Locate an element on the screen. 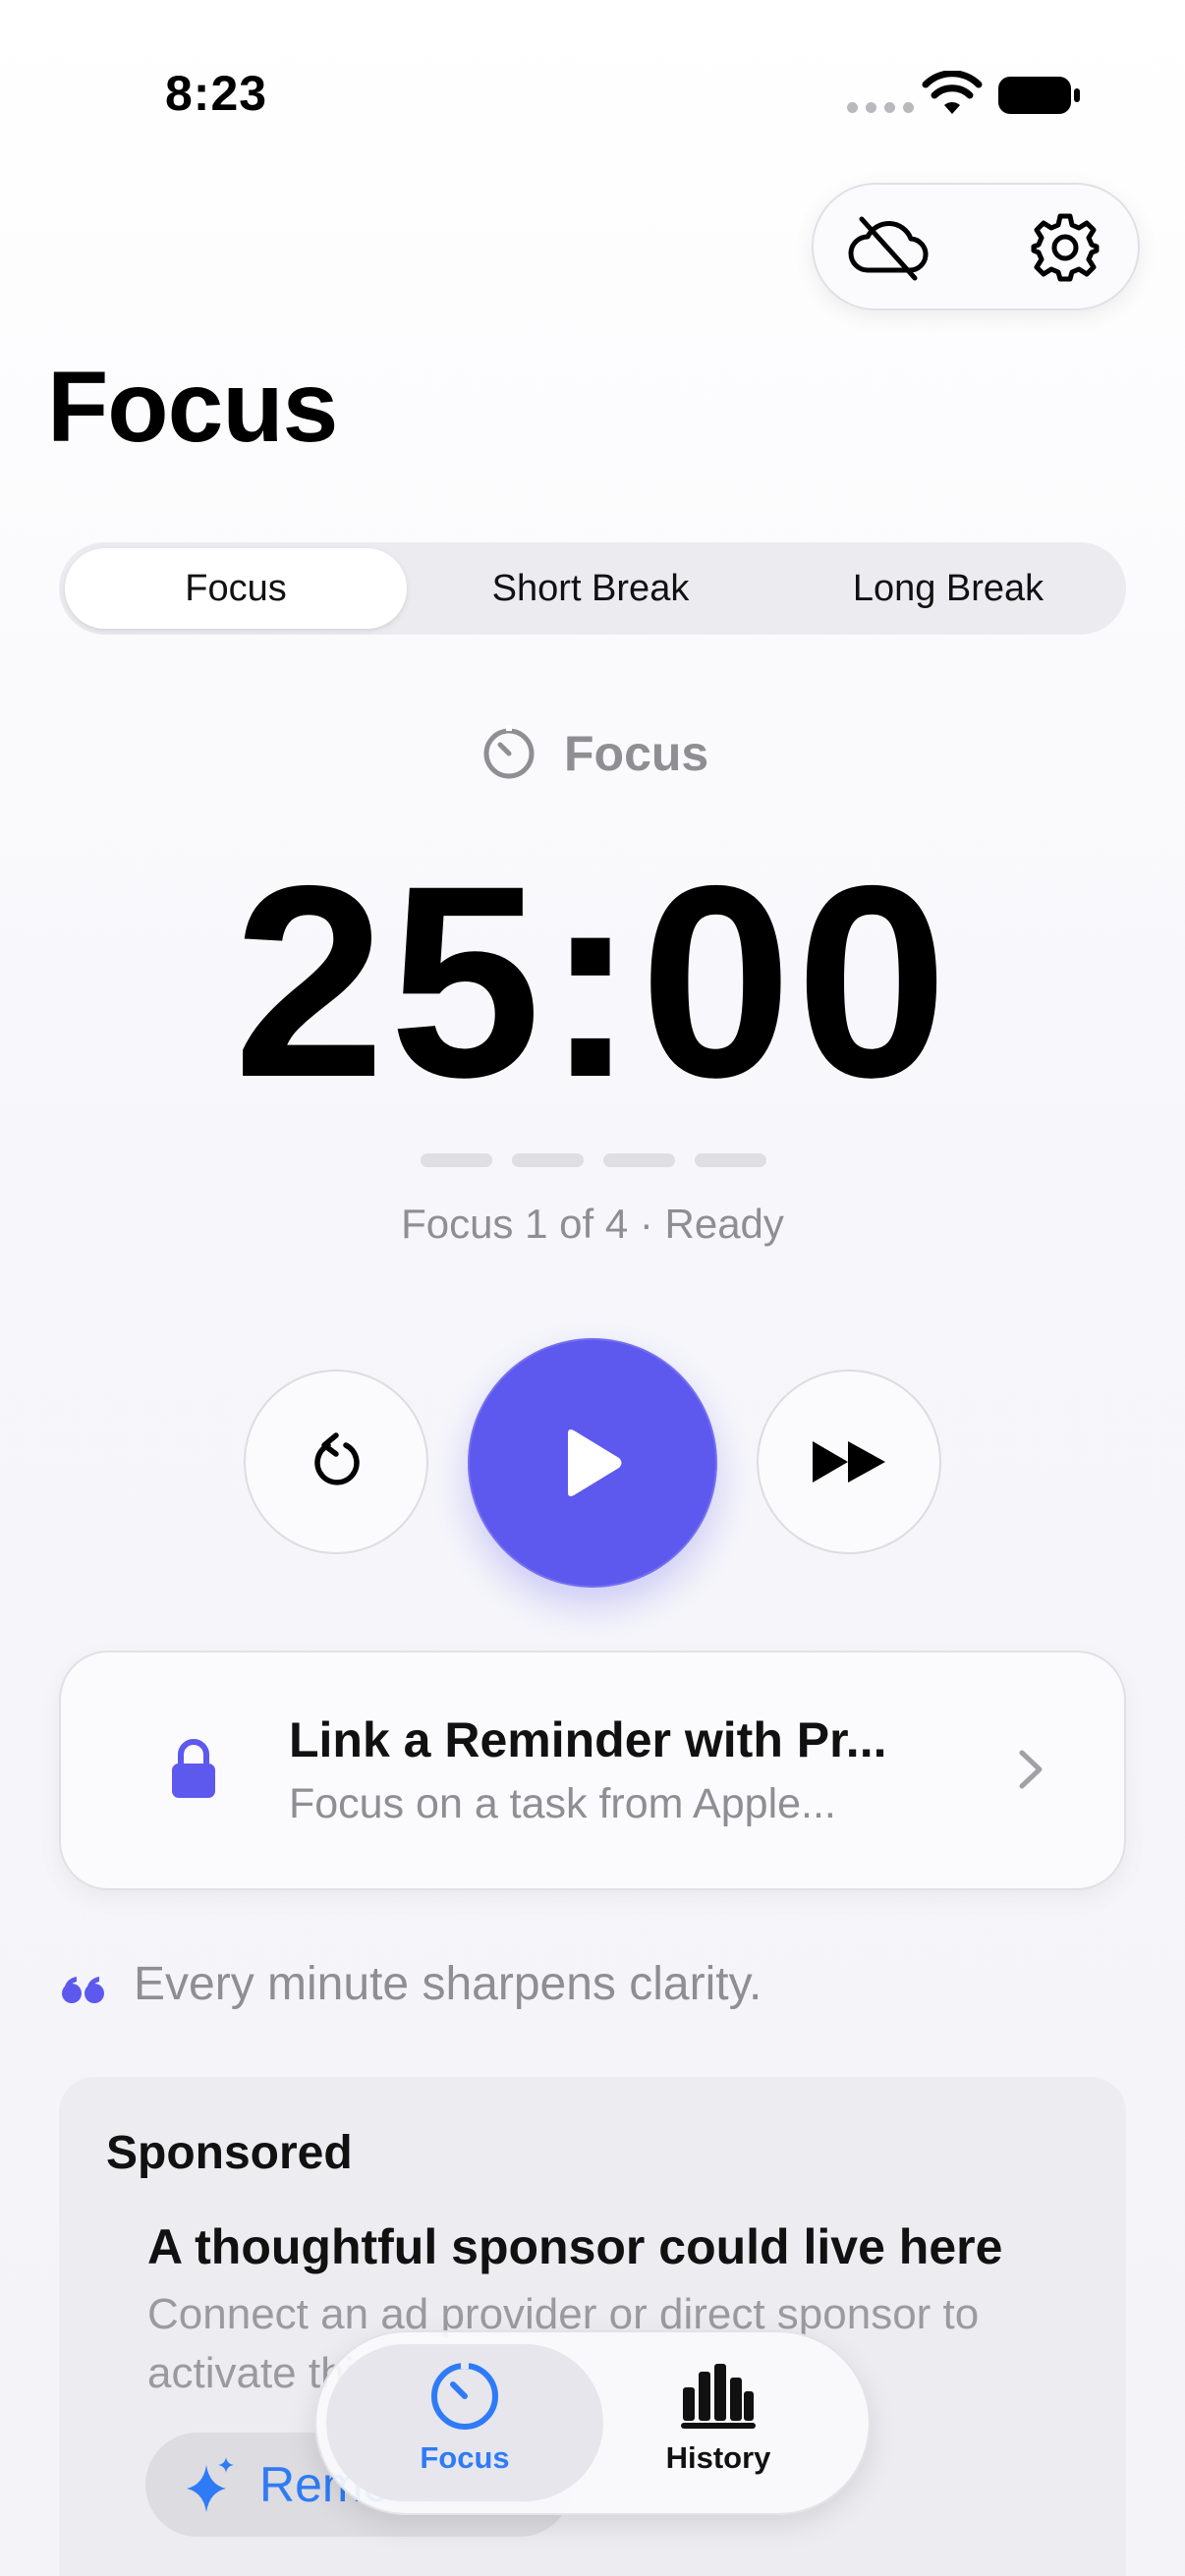 This screenshot has height=2576, width=1185. link-reminder-card is located at coordinates (592, 1770).